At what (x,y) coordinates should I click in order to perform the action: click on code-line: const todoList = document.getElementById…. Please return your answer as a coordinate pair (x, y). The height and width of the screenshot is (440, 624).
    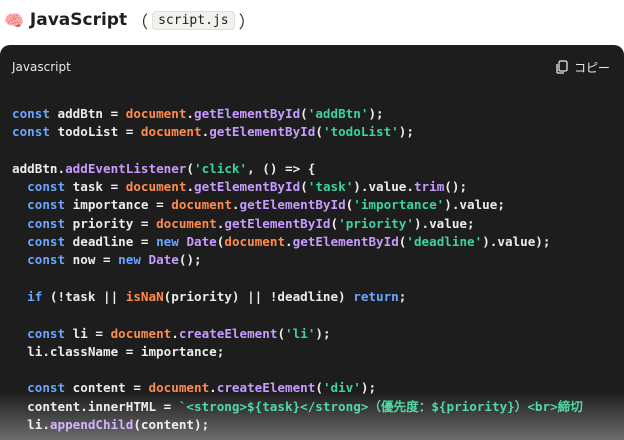
    Looking at the image, I should click on (312, 132).